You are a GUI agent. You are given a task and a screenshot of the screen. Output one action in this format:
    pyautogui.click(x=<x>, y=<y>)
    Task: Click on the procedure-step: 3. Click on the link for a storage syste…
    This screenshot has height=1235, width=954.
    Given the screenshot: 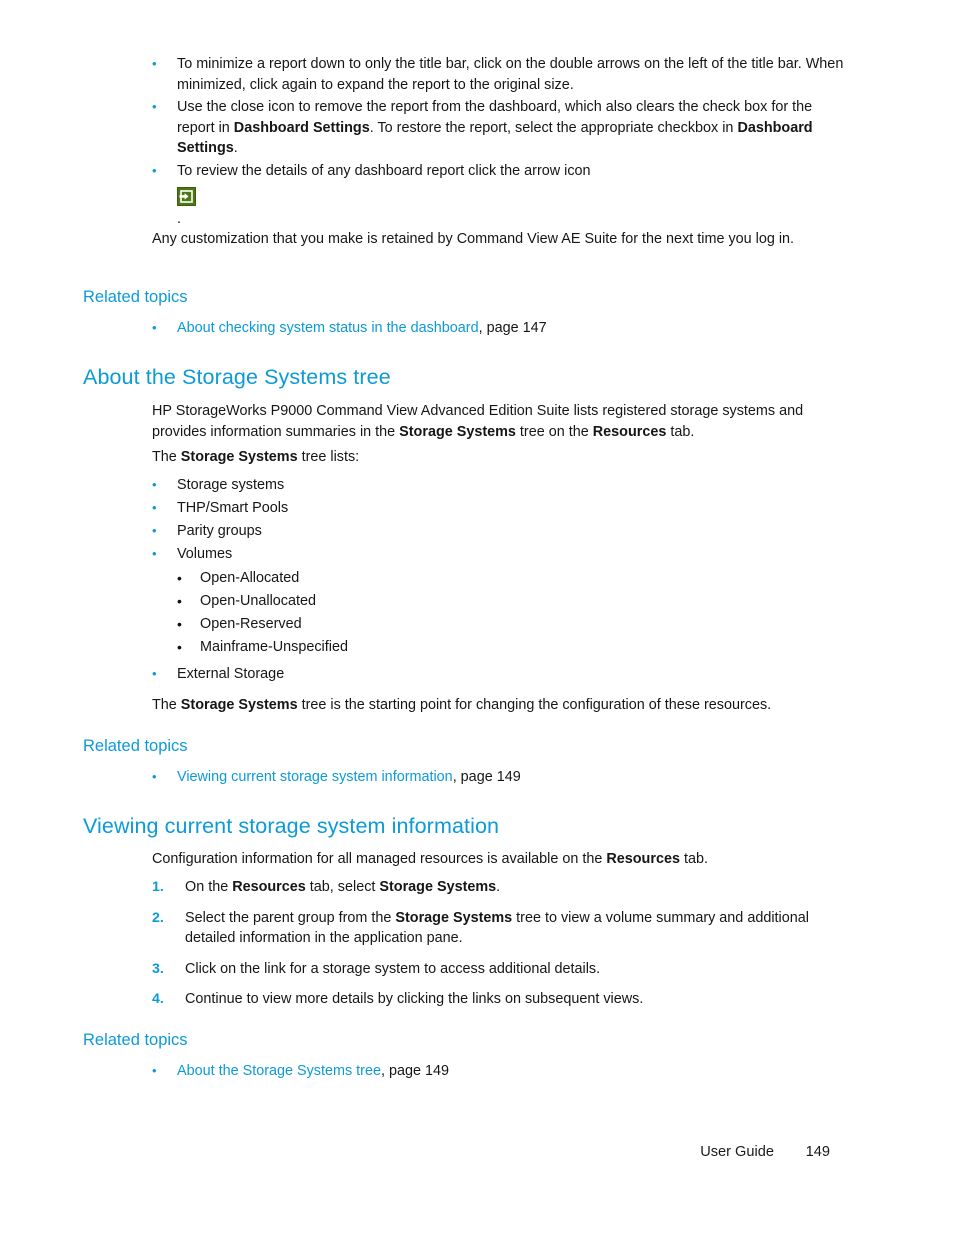 What is the action you would take?
    pyautogui.click(x=502, y=969)
    